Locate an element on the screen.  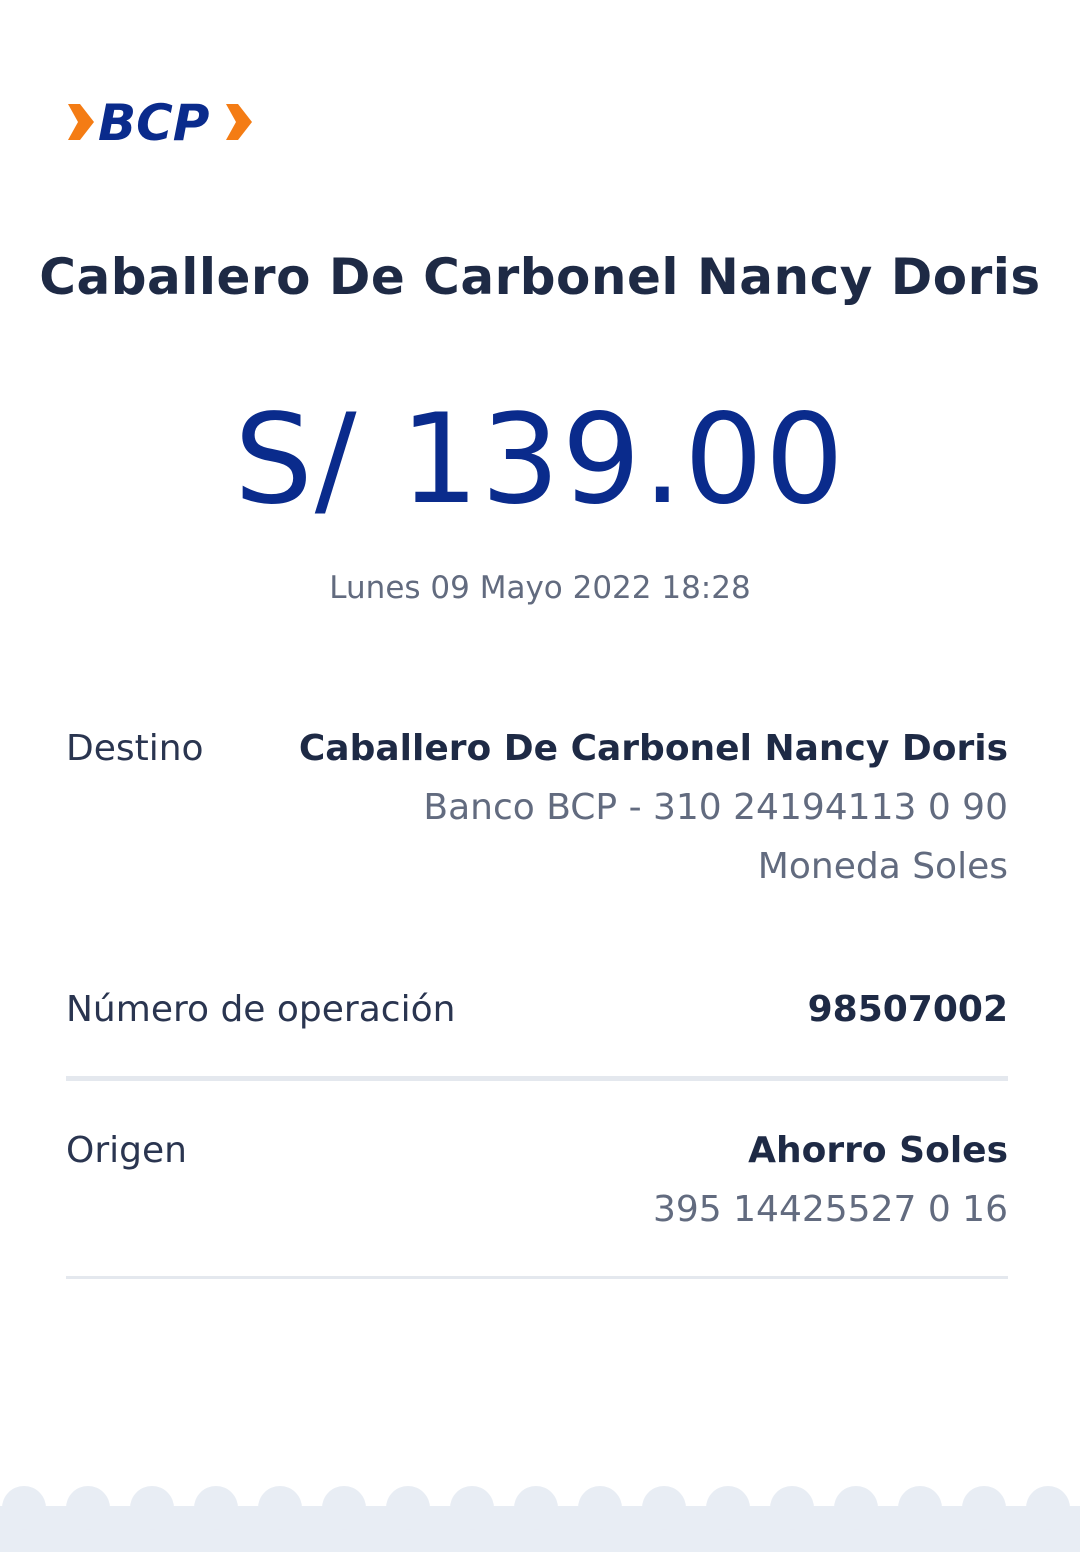
operation-number-value: 98507002 is located at coordinates (907, 1009).